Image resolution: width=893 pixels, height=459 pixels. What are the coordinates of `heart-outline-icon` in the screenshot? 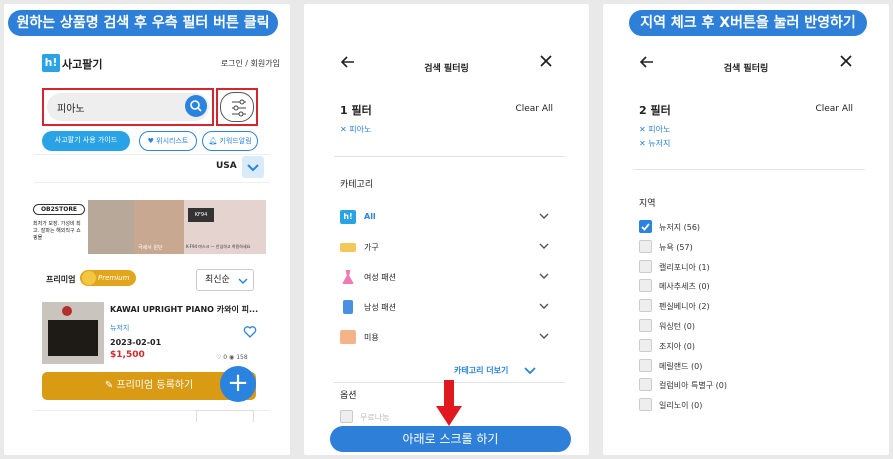 It's located at (250, 332).